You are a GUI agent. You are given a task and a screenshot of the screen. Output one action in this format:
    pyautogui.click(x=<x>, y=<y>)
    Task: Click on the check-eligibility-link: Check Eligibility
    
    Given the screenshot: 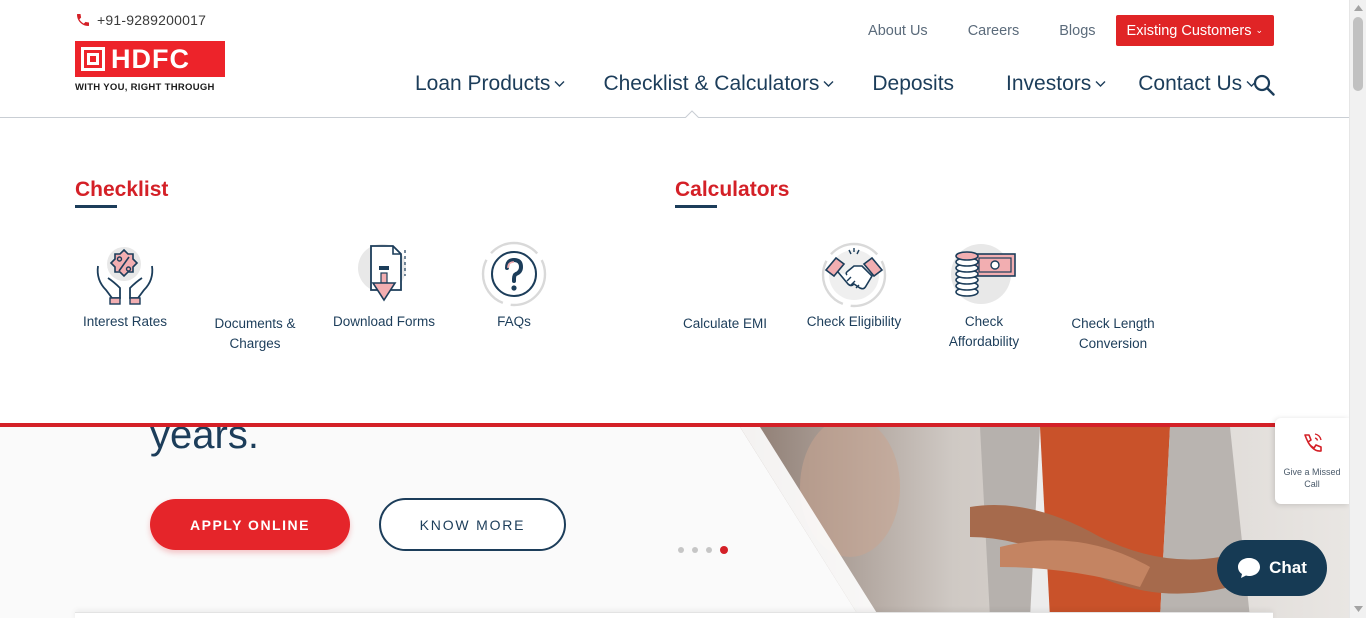 What is the action you would take?
    pyautogui.click(x=854, y=286)
    